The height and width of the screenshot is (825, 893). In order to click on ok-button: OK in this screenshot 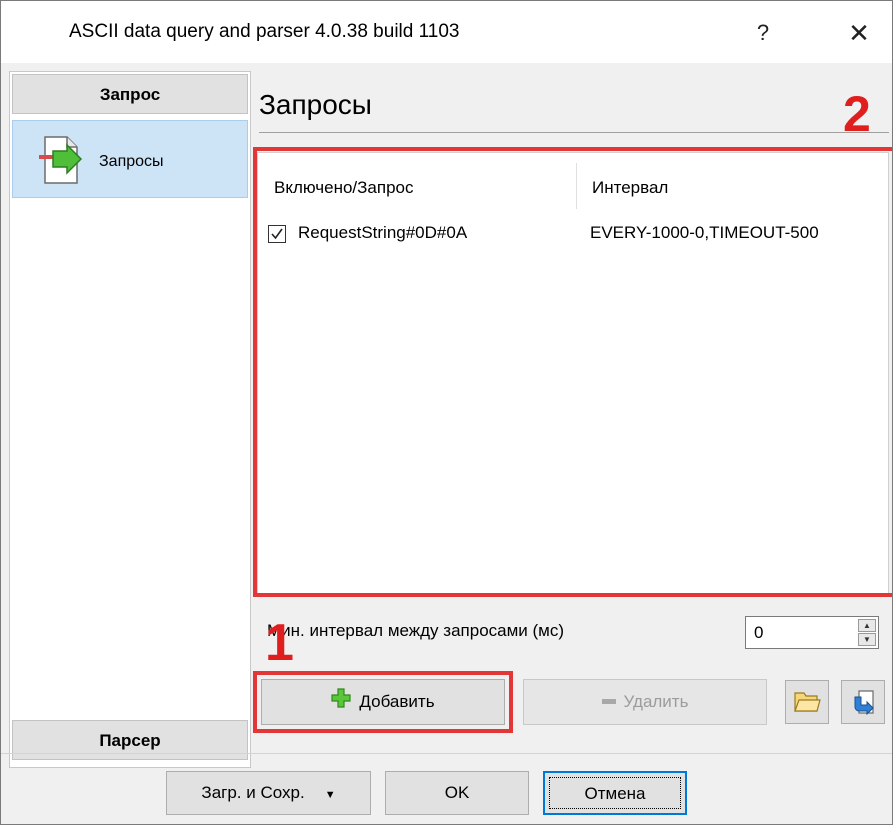, I will do `click(457, 793)`.